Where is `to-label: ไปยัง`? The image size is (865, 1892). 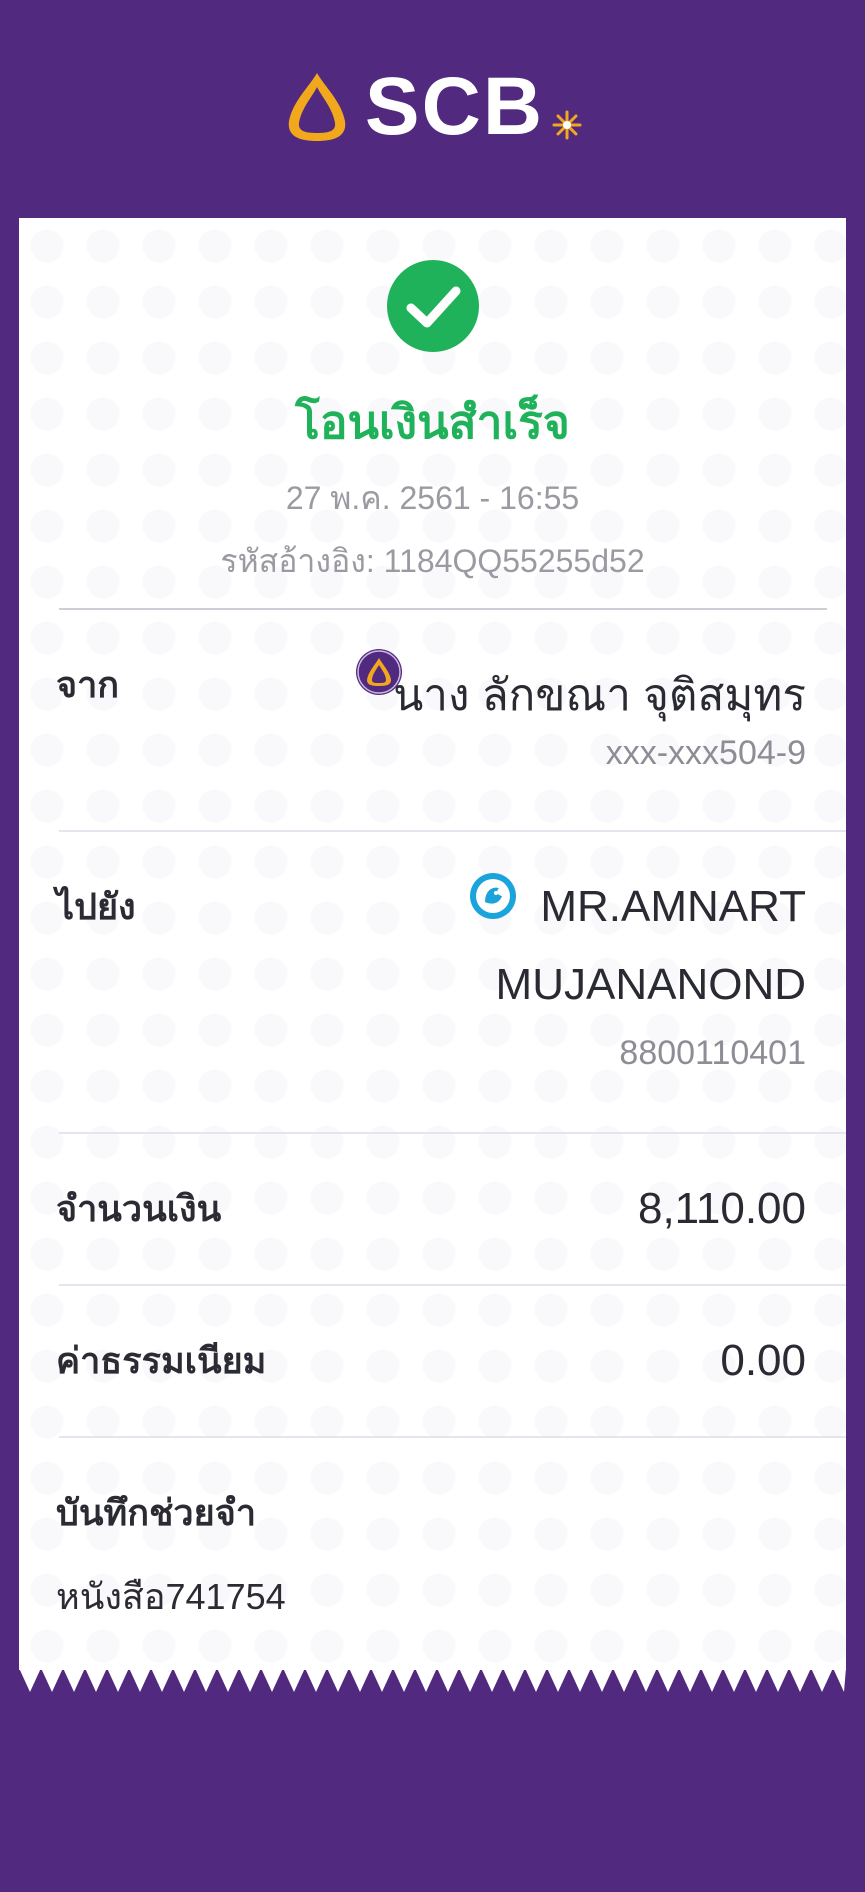 to-label: ไปยัง is located at coordinates (96, 906).